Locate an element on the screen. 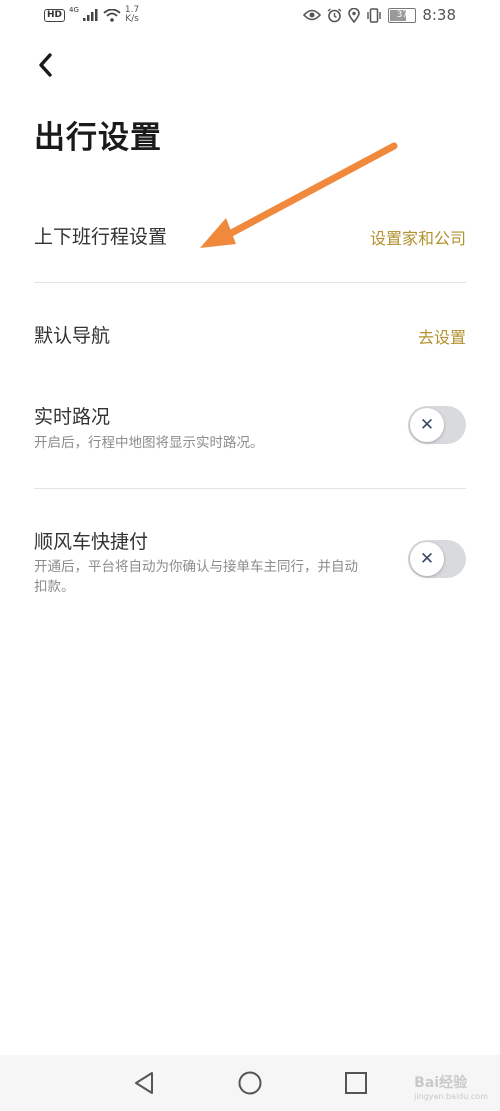 This screenshot has width=500, height=1111. realtime-traffic-toggle: ✕ is located at coordinates (437, 425).